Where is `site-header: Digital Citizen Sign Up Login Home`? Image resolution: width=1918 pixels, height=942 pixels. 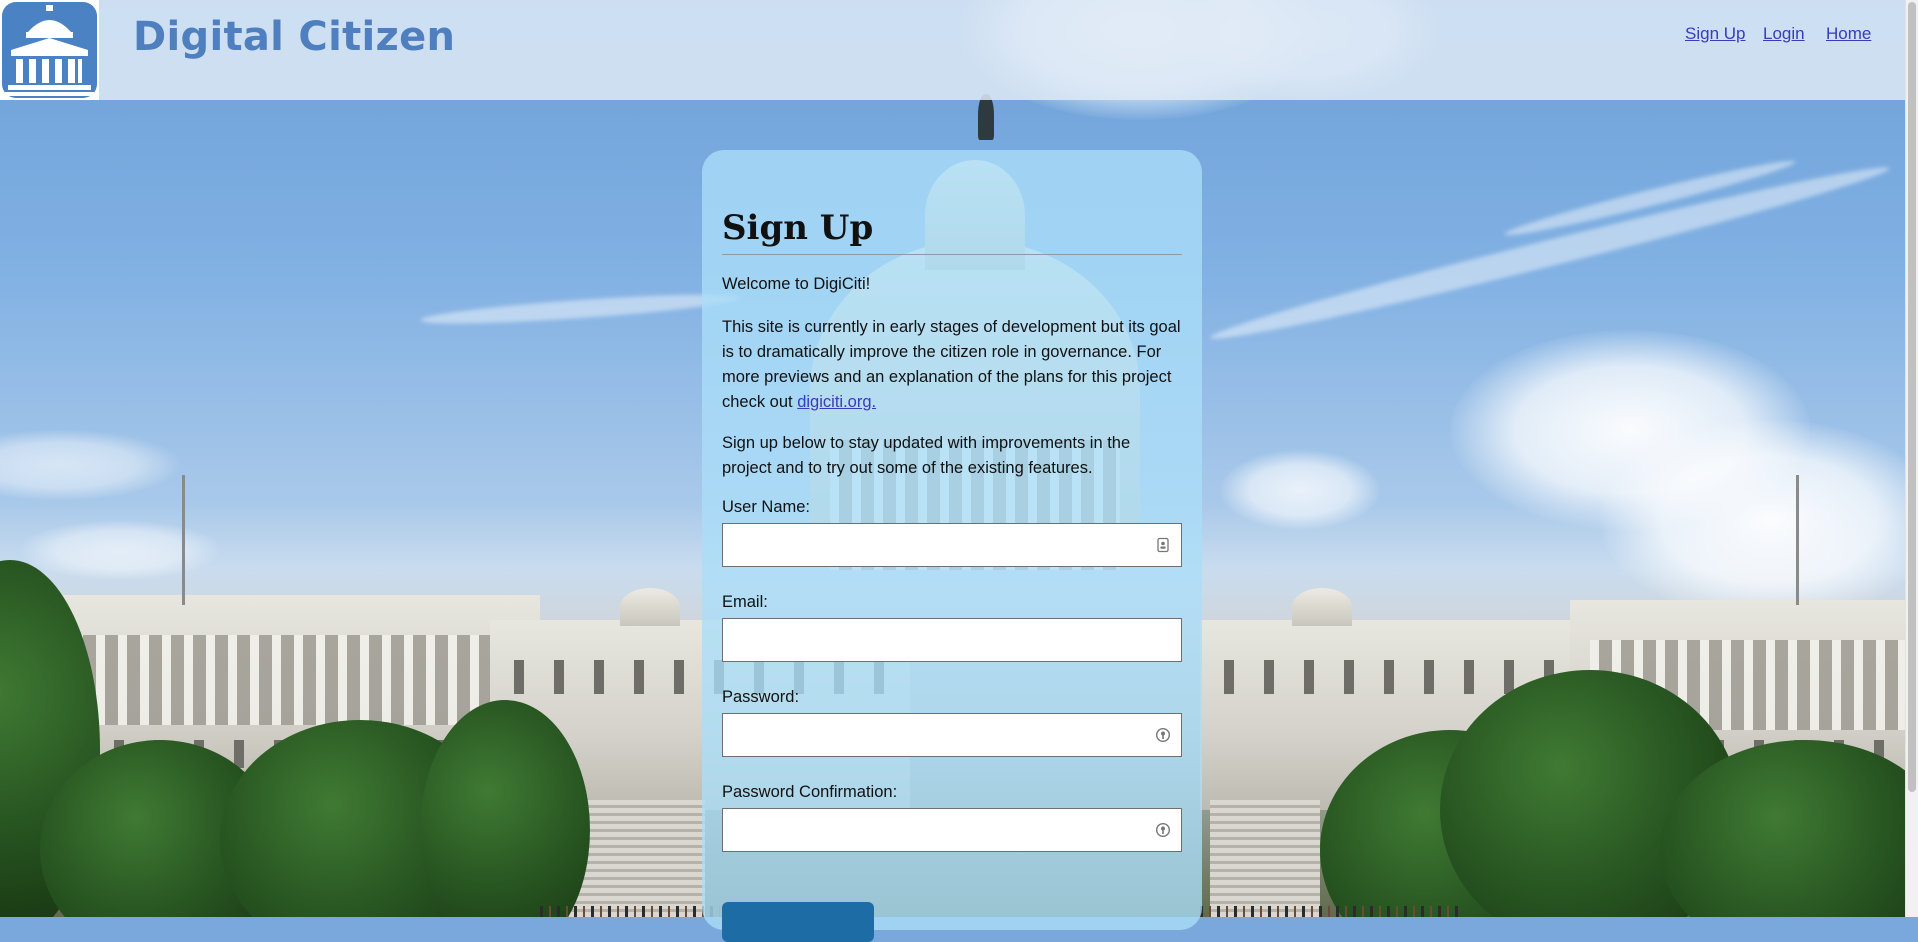
site-header: Digital Citizen Sign Up Login Home is located at coordinates (953, 50).